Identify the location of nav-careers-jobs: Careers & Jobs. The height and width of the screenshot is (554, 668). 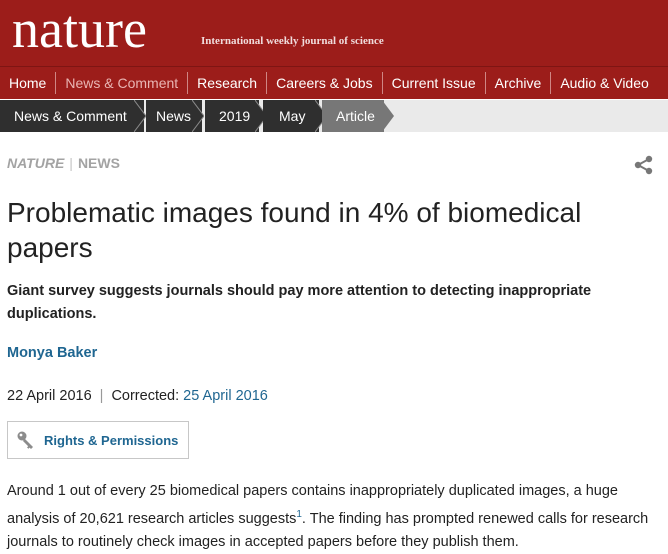
(325, 83).